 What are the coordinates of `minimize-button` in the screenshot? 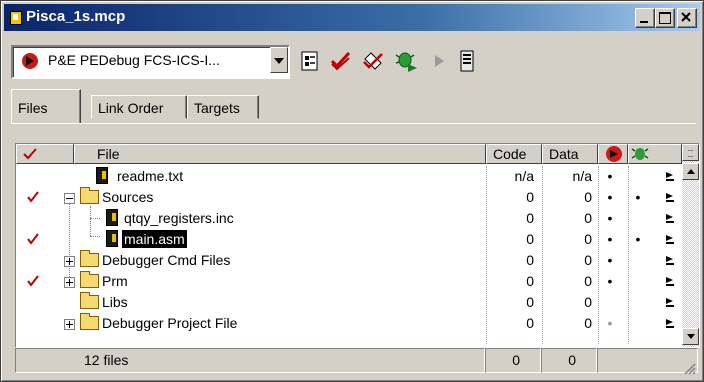 It's located at (645, 18).